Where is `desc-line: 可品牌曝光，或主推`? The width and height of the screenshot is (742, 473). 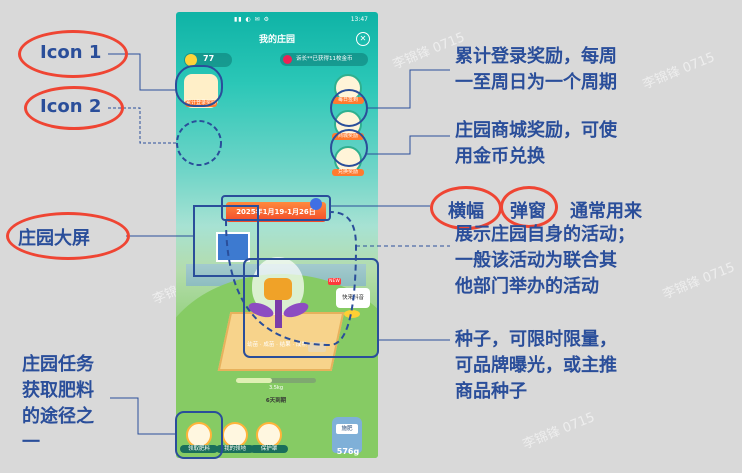
desc-line: 可品牌曝光，或主推 is located at coordinates (536, 365).